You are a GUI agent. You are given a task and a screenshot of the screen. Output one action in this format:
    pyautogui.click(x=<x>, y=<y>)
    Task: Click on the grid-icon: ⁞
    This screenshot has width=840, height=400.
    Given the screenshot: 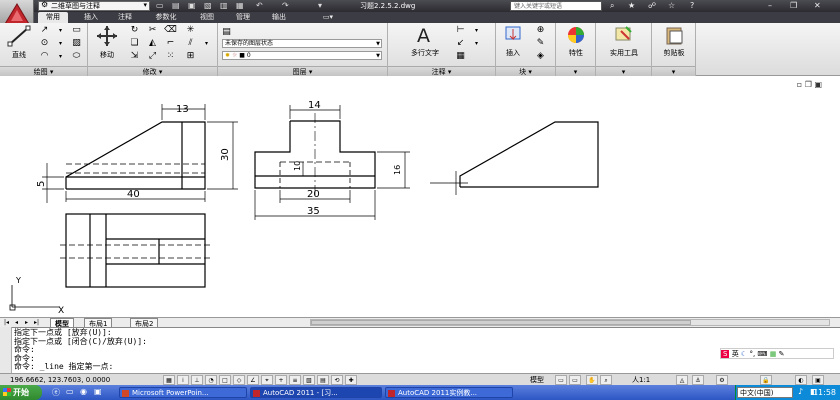 What is the action you would take?
    pyautogui.click(x=183, y=380)
    